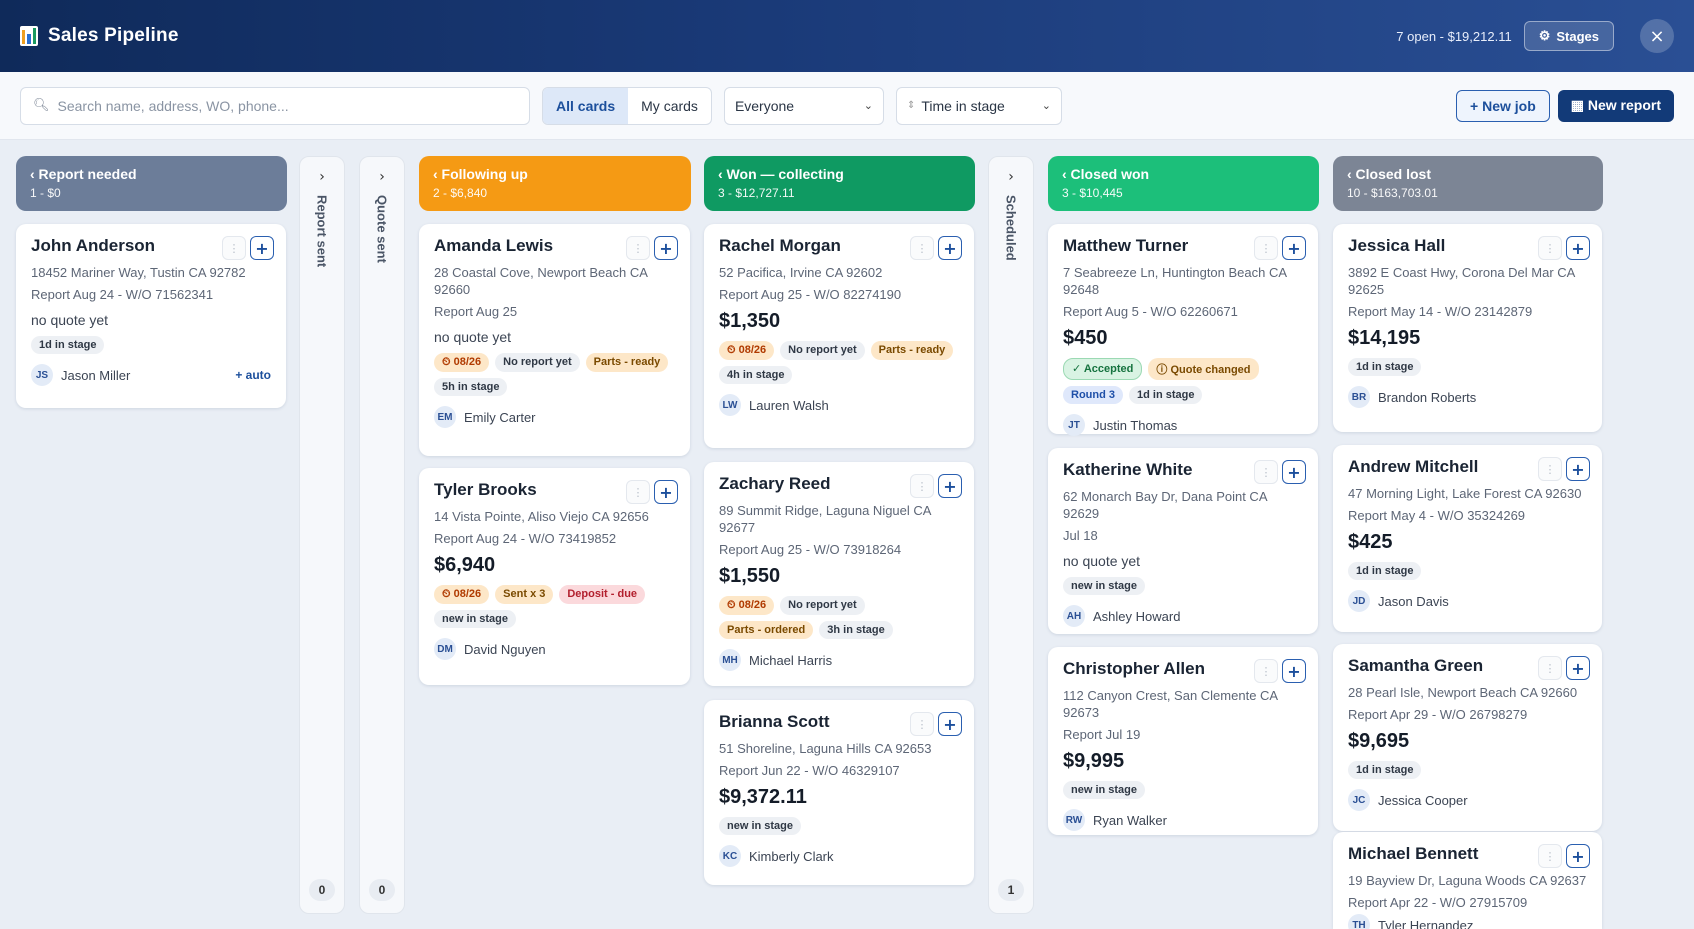  I want to click on status-badge: new in stage, so click(760, 826).